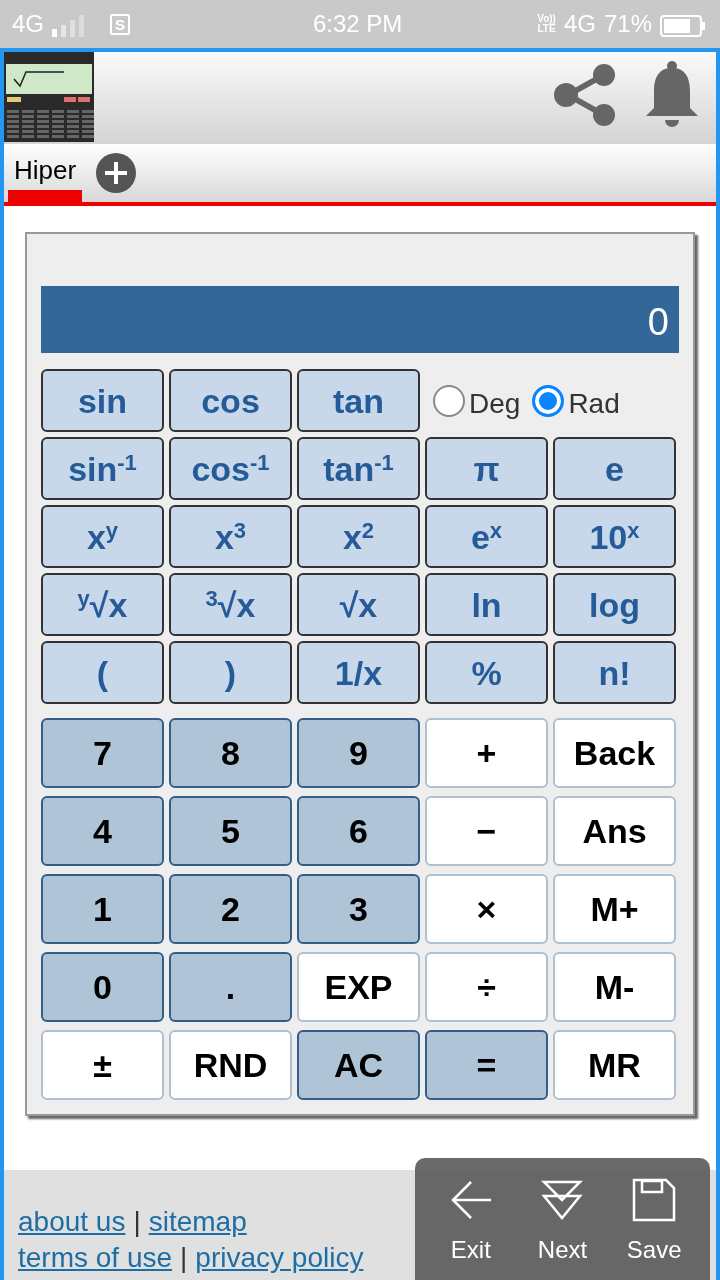  Describe the element at coordinates (358, 400) in the screenshot. I see `function-key: tan` at that location.